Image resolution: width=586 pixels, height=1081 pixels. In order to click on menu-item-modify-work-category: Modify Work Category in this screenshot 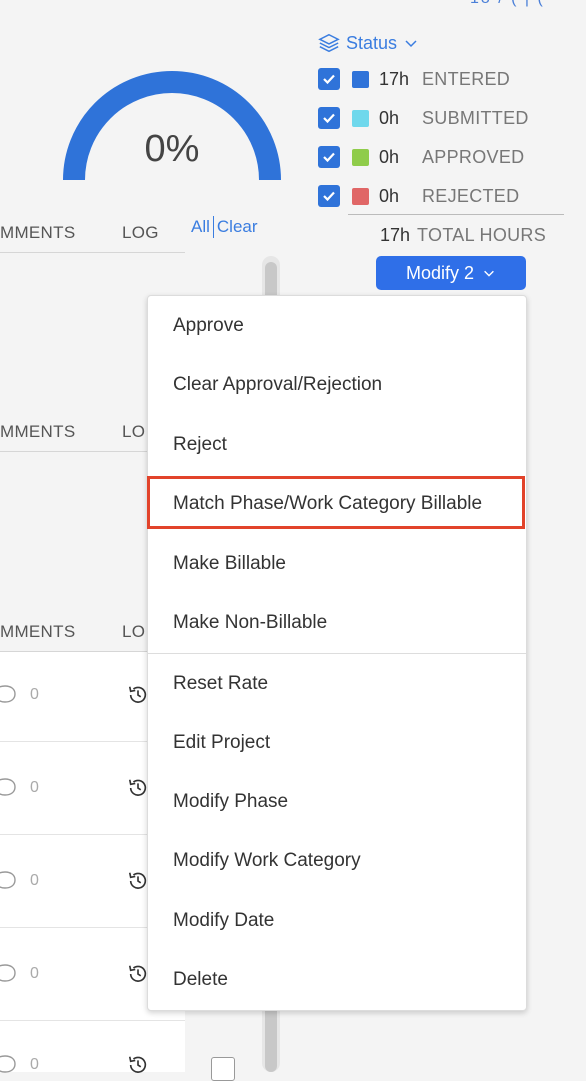, I will do `click(267, 861)`.